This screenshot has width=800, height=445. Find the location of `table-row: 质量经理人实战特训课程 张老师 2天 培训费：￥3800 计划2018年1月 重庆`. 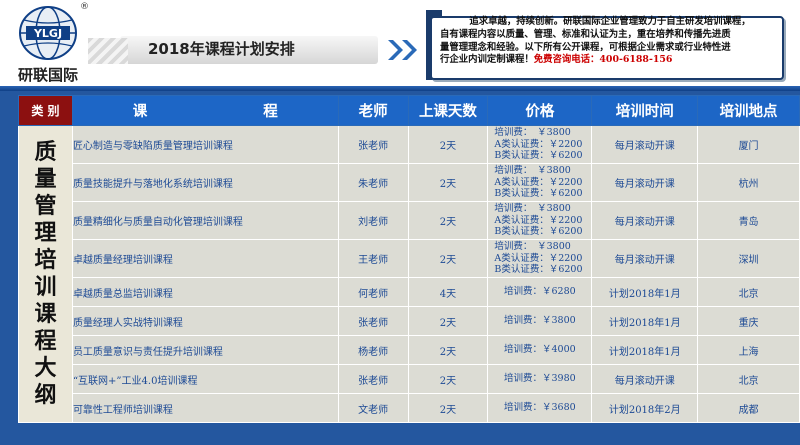

table-row: 质量经理人实战特训课程 张老师 2天 培训费：￥3800 计划2018年1月 重庆 is located at coordinates (409, 321).